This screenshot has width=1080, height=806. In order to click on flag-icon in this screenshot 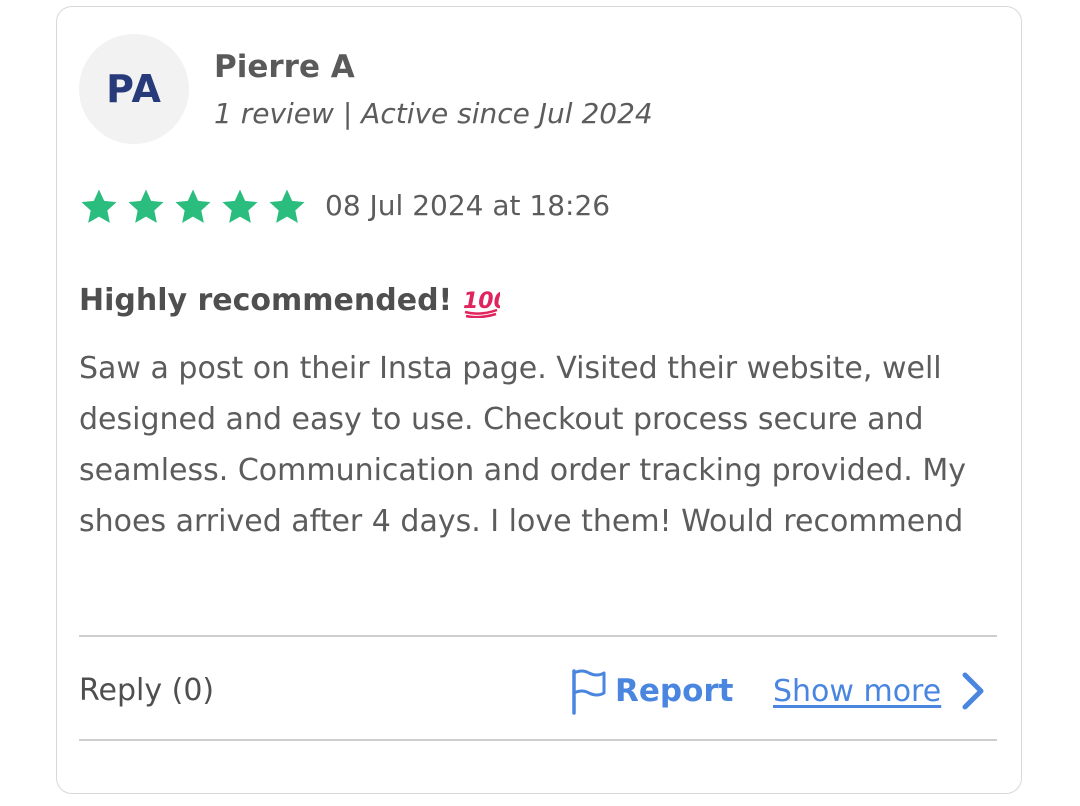, I will do `click(589, 692)`.